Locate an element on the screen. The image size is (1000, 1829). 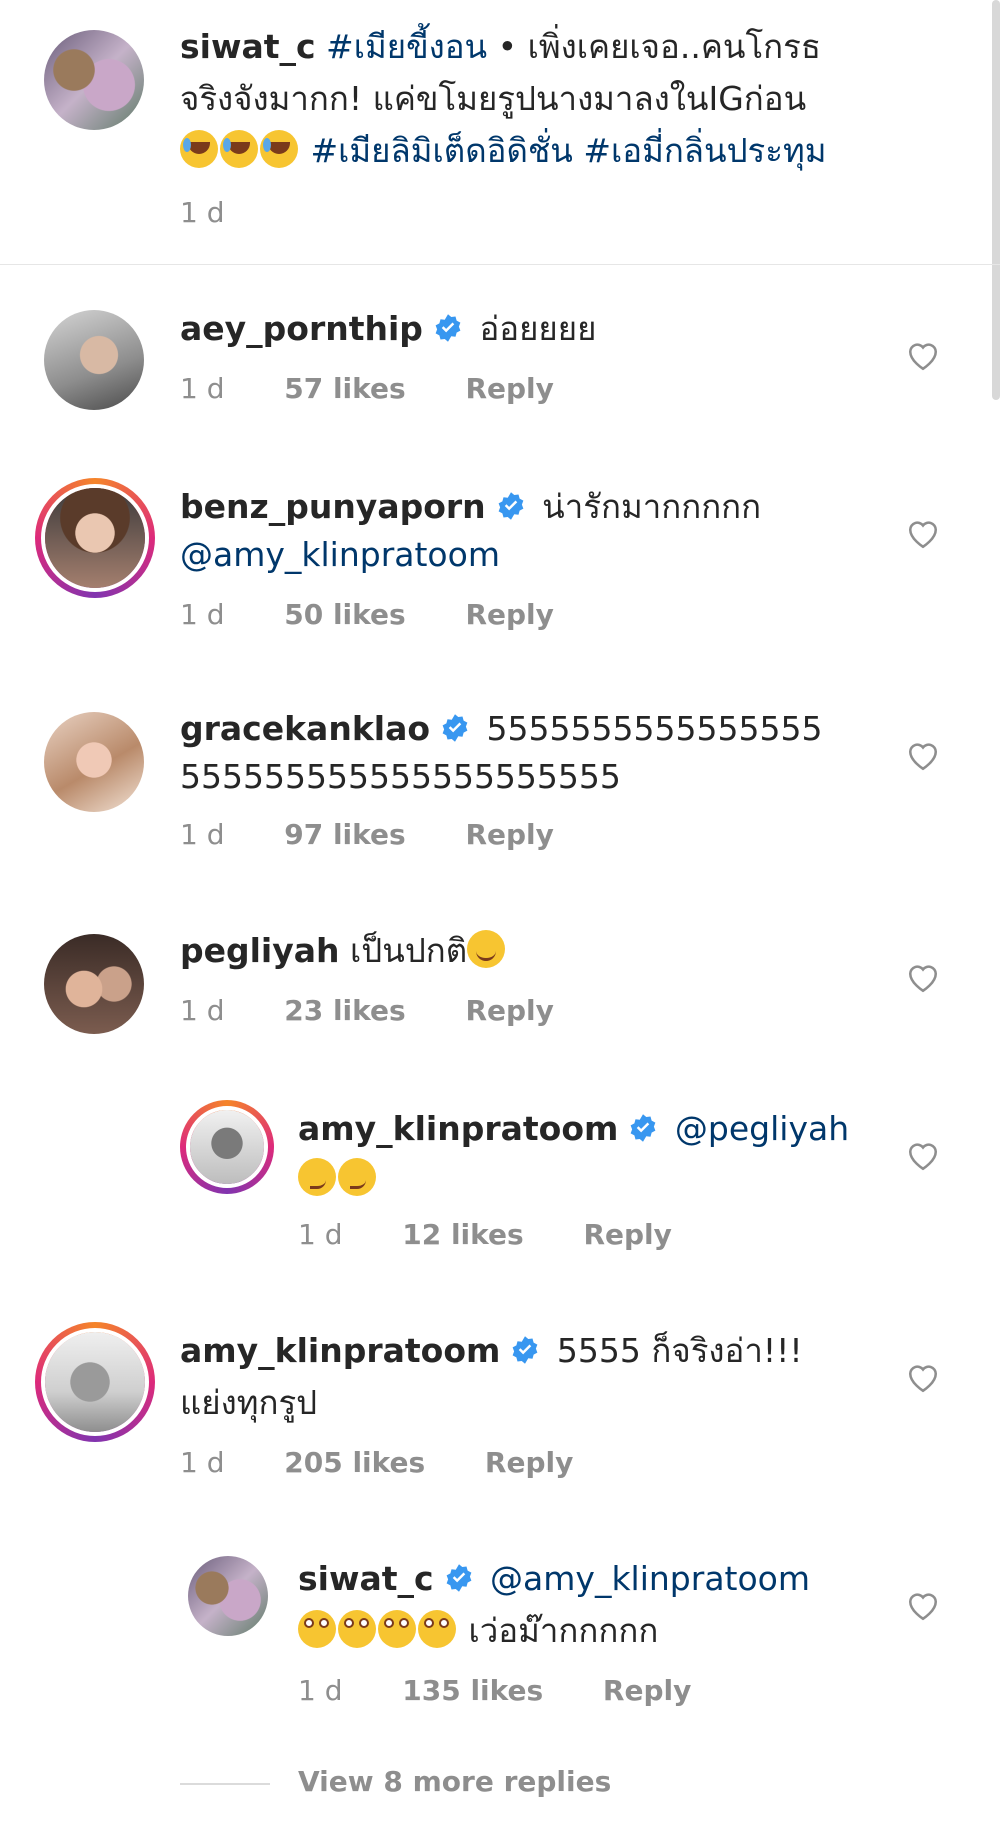
comment-text: amy_klinpratoom 5555 ก็จริงอ่า!!! is located at coordinates (491, 1351).